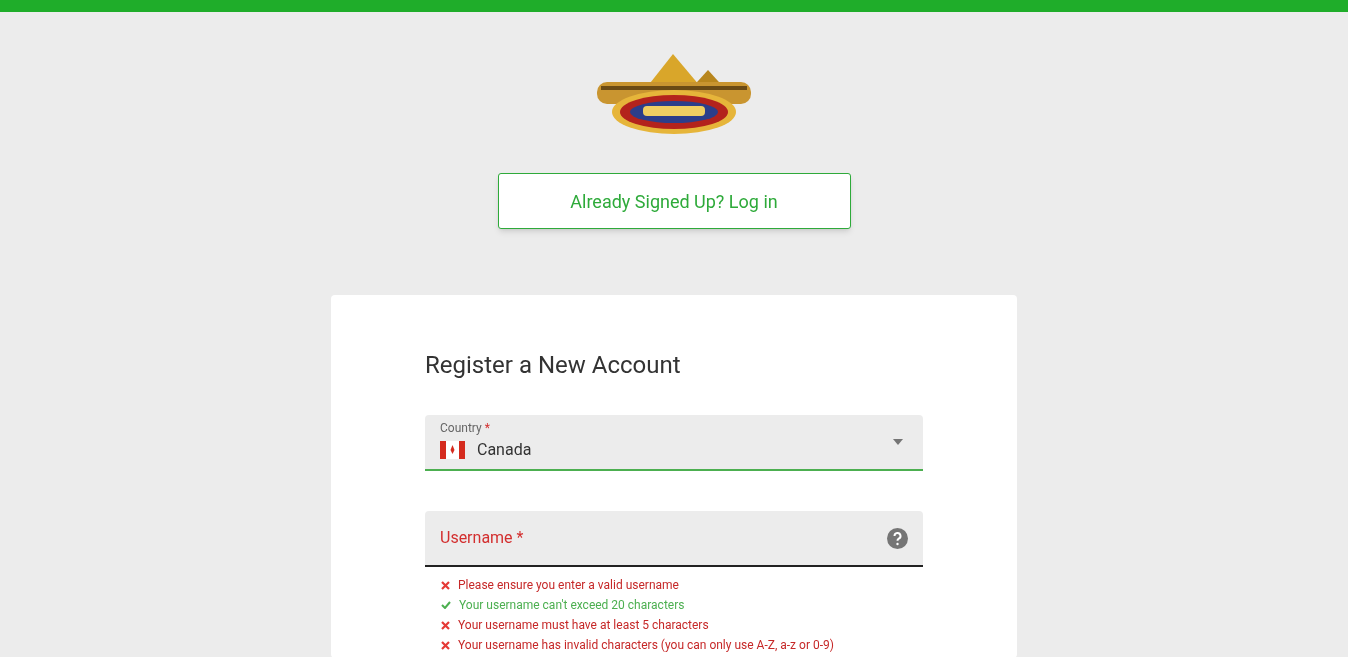  What do you see at coordinates (461, 428) in the screenshot?
I see `field-label: Country` at bounding box center [461, 428].